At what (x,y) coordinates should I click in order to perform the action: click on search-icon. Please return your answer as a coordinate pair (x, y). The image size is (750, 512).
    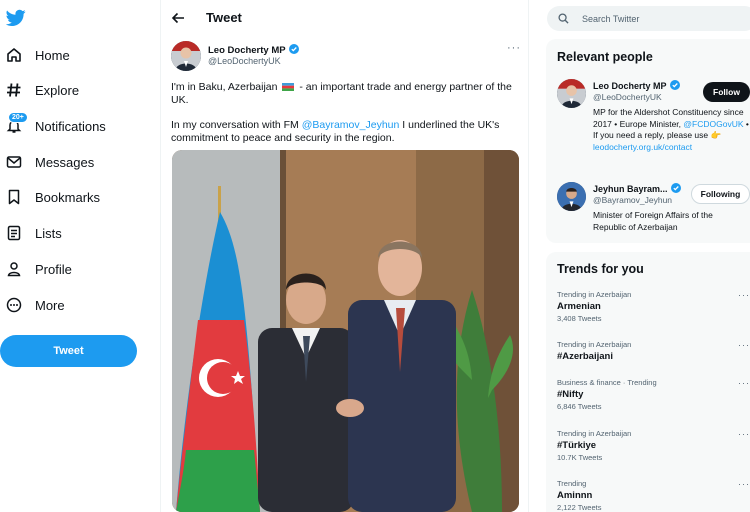
    Looking at the image, I should click on (563, 18).